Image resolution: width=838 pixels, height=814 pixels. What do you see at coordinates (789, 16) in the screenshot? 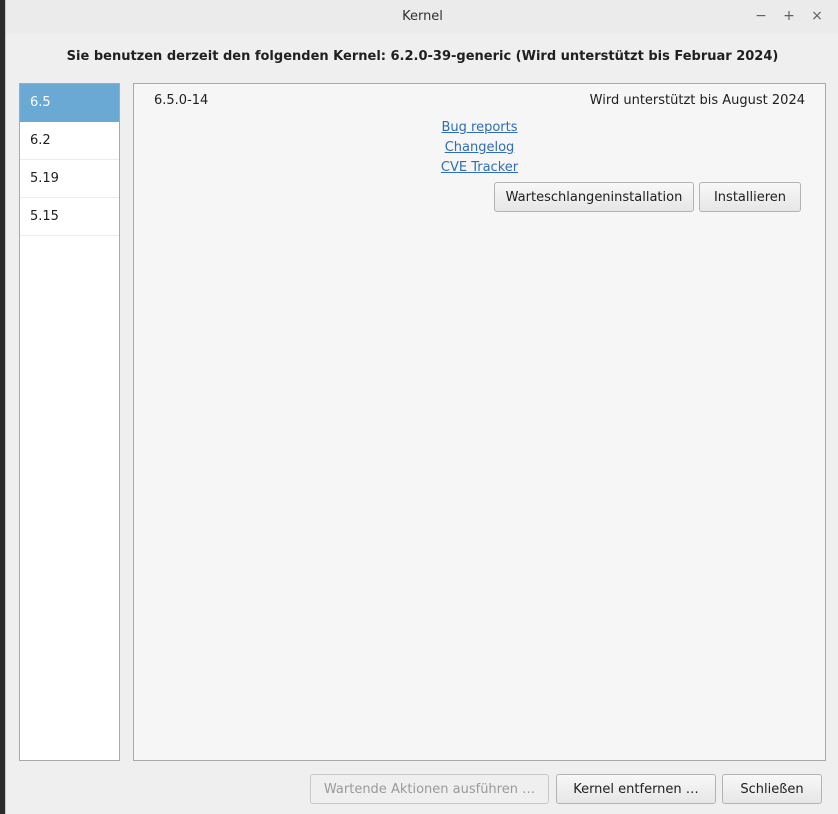
I see `maximize-icon: +` at bounding box center [789, 16].